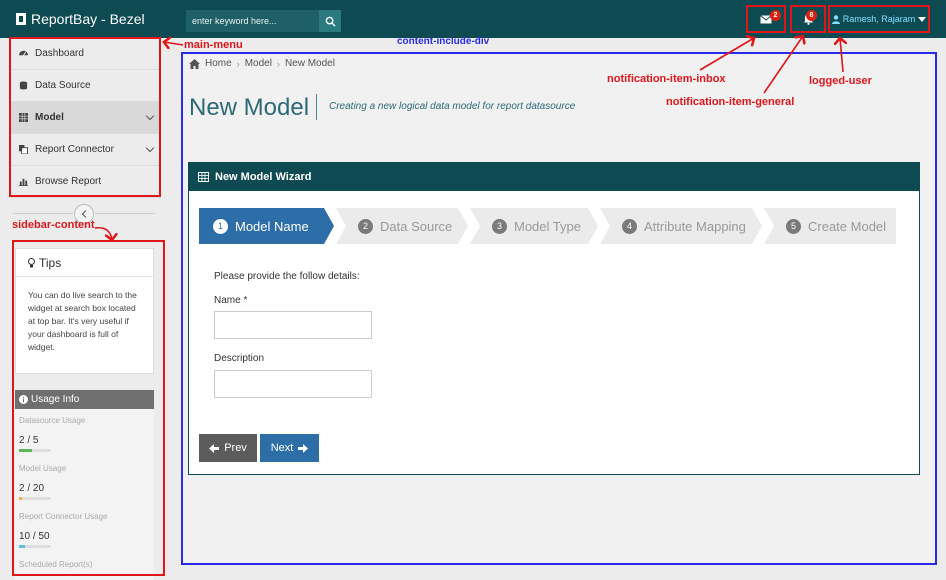  What do you see at coordinates (499, 226) in the screenshot?
I see `step-number: 3` at bounding box center [499, 226].